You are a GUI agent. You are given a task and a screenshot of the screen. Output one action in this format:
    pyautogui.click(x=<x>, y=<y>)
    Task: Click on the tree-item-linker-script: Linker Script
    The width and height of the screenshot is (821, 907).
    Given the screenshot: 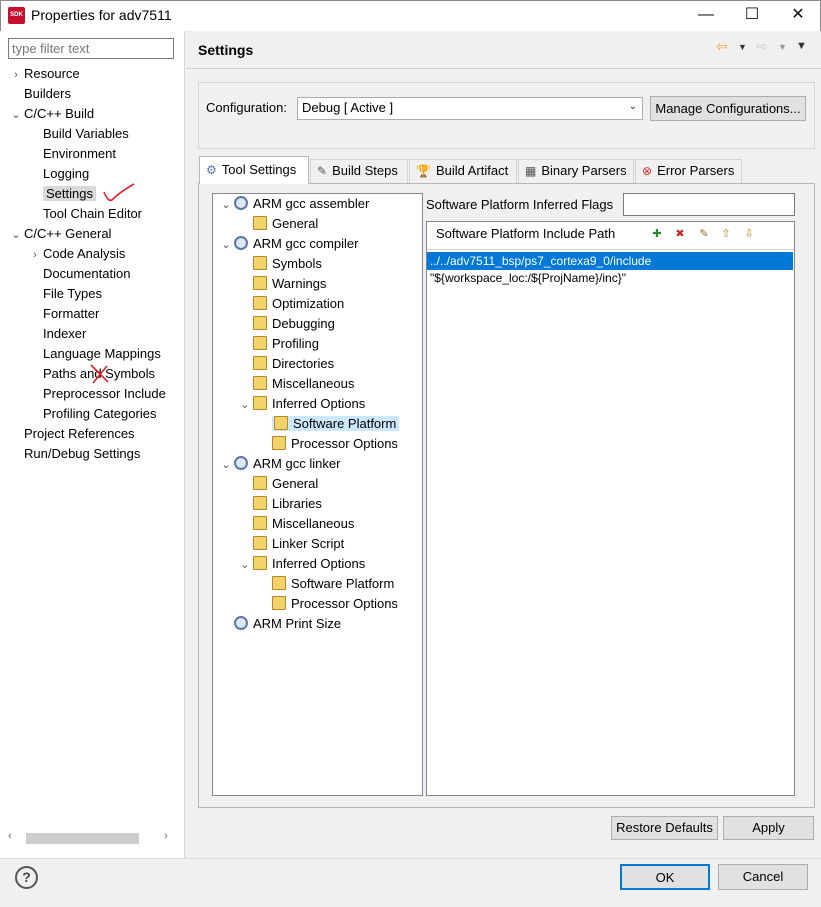 What is the action you would take?
    pyautogui.click(x=318, y=544)
    